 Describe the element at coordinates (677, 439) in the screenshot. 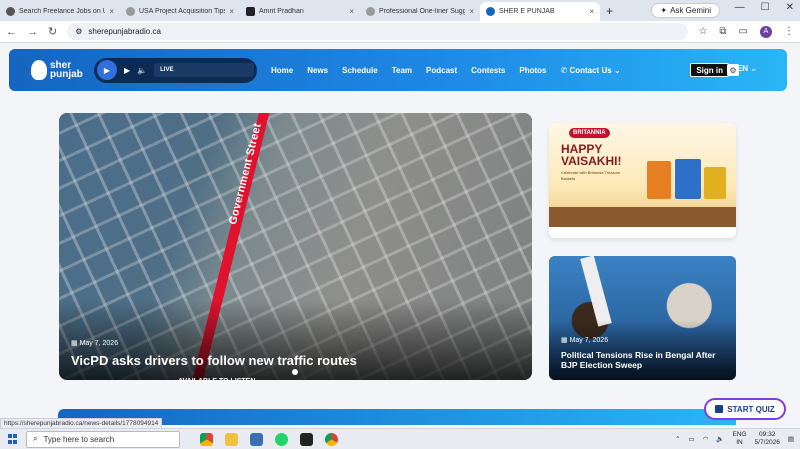

I see `tray-chevron-up-icon: ⌃` at that location.